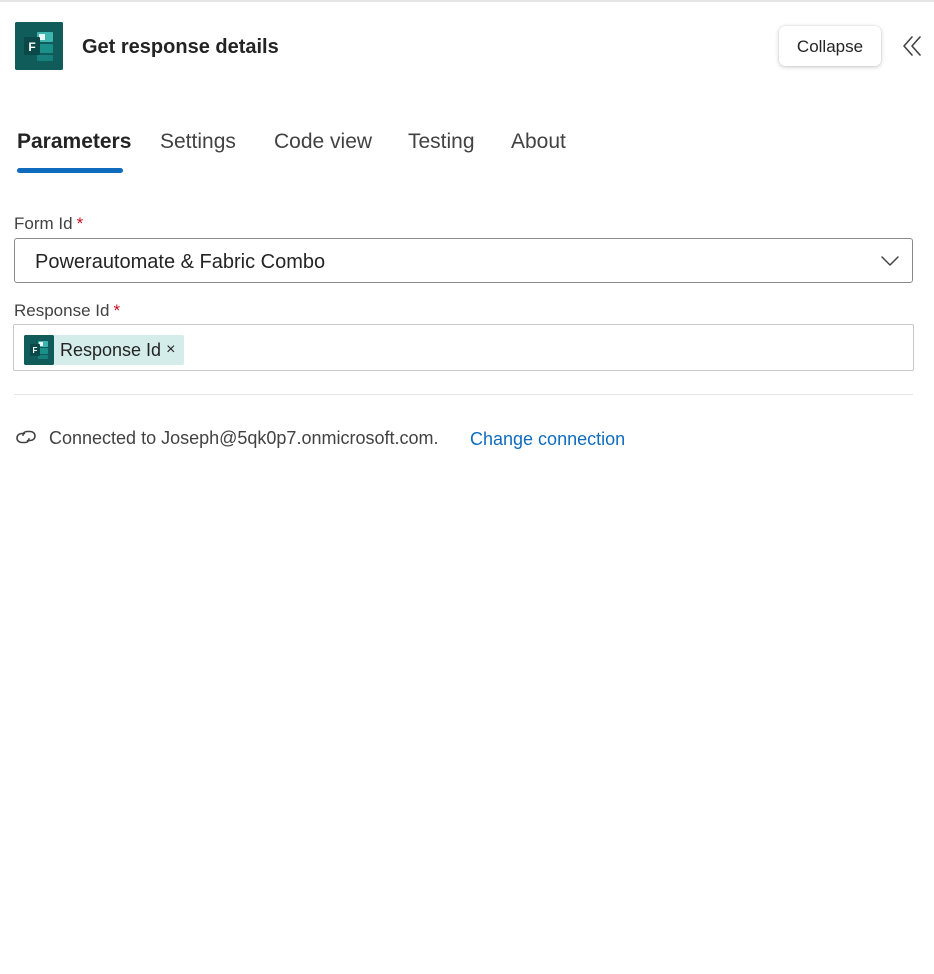 This screenshot has width=934, height=974. I want to click on tab-settings: Settings, so click(198, 142).